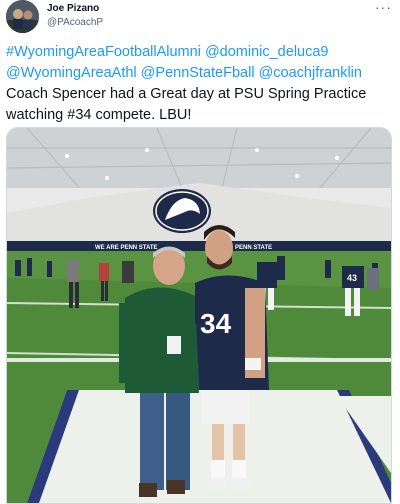 Image resolution: width=400 pixels, height=504 pixels. I want to click on mention-link: @PennStateFball, so click(198, 73).